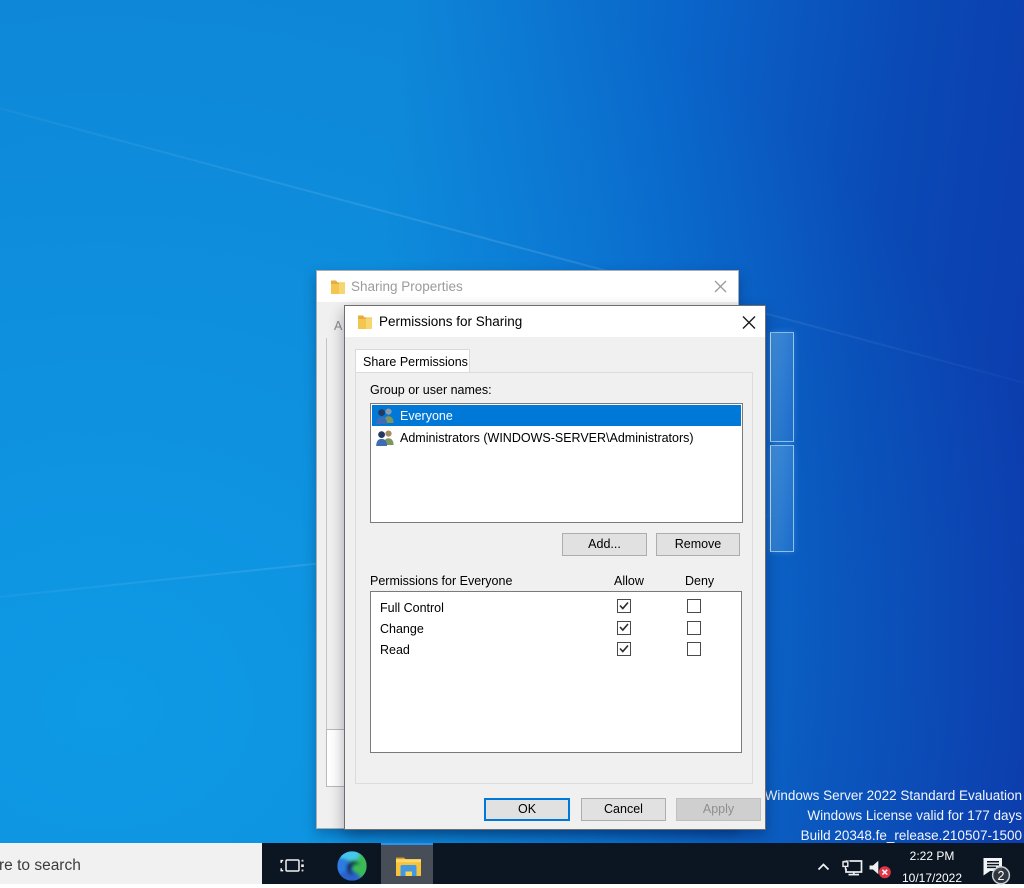  What do you see at coordinates (1001, 876) in the screenshot?
I see `svg-text: 2` at bounding box center [1001, 876].